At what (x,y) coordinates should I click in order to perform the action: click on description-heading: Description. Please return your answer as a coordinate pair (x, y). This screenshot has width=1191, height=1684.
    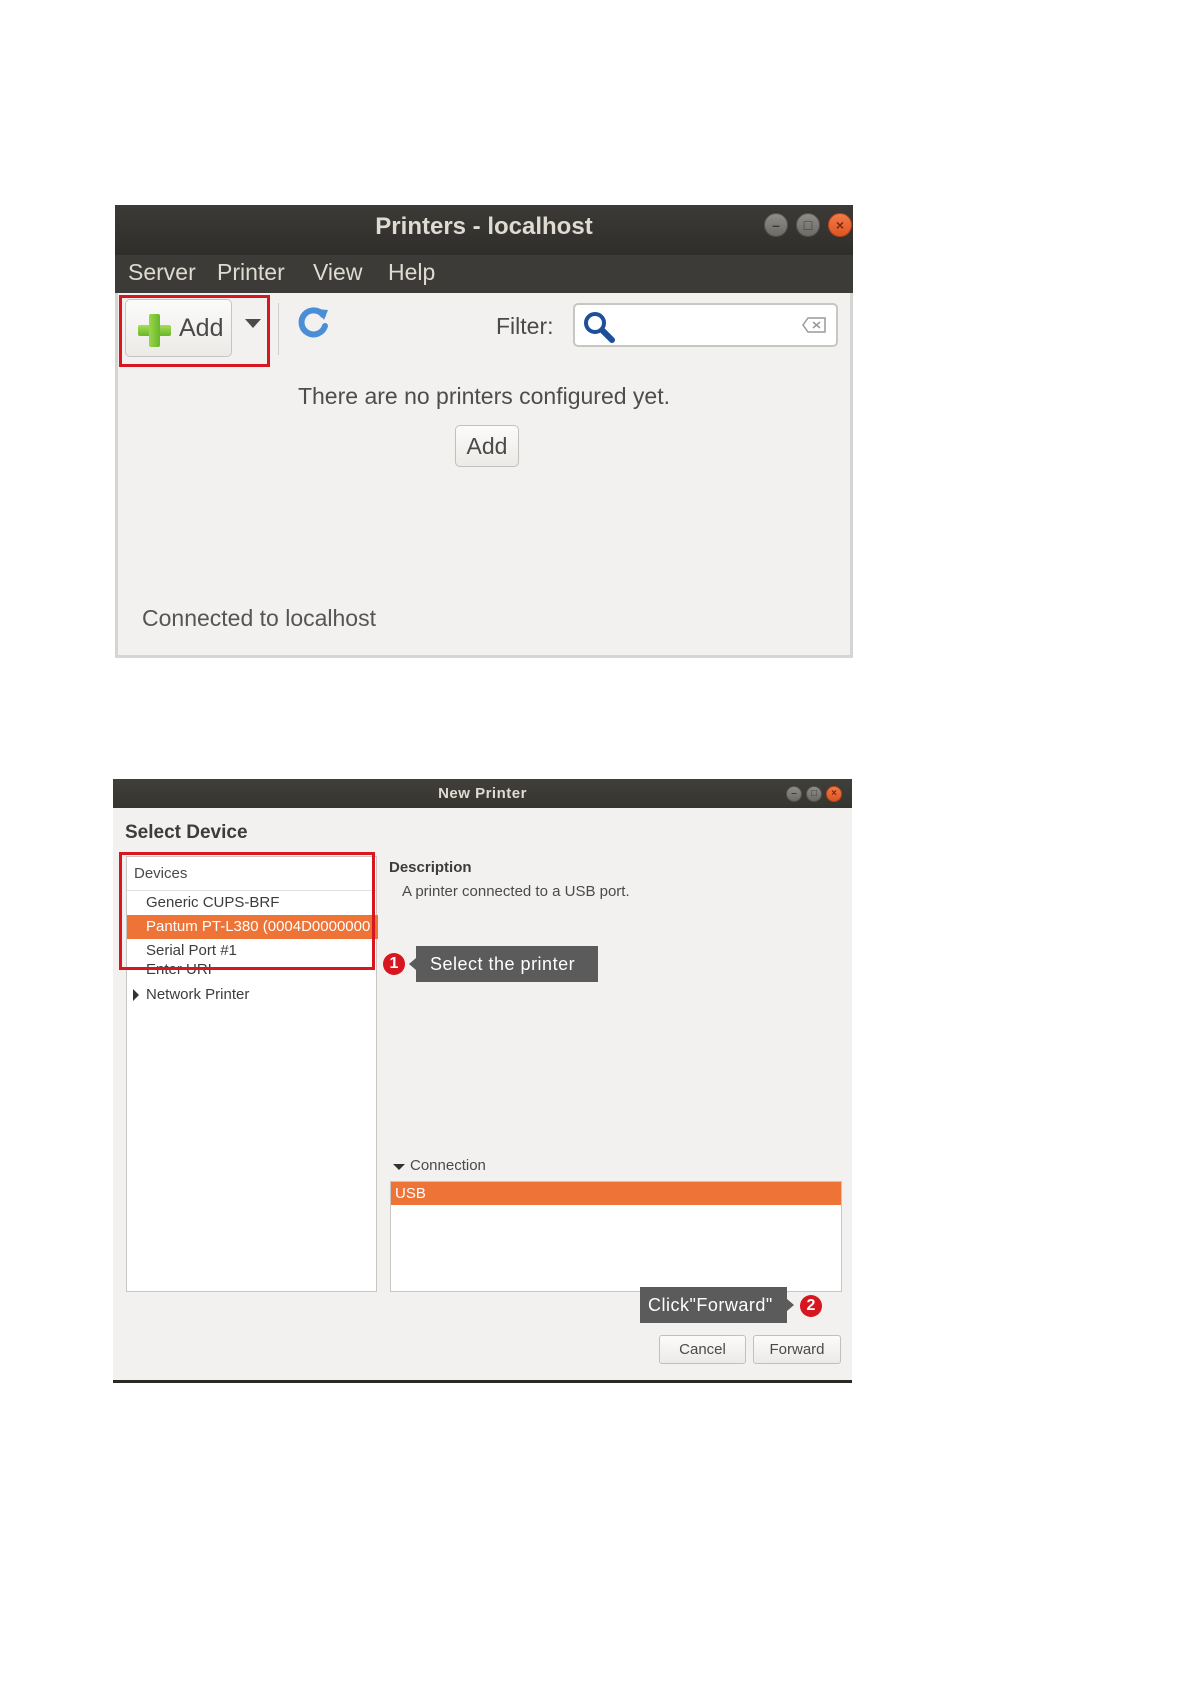
    Looking at the image, I should click on (430, 867).